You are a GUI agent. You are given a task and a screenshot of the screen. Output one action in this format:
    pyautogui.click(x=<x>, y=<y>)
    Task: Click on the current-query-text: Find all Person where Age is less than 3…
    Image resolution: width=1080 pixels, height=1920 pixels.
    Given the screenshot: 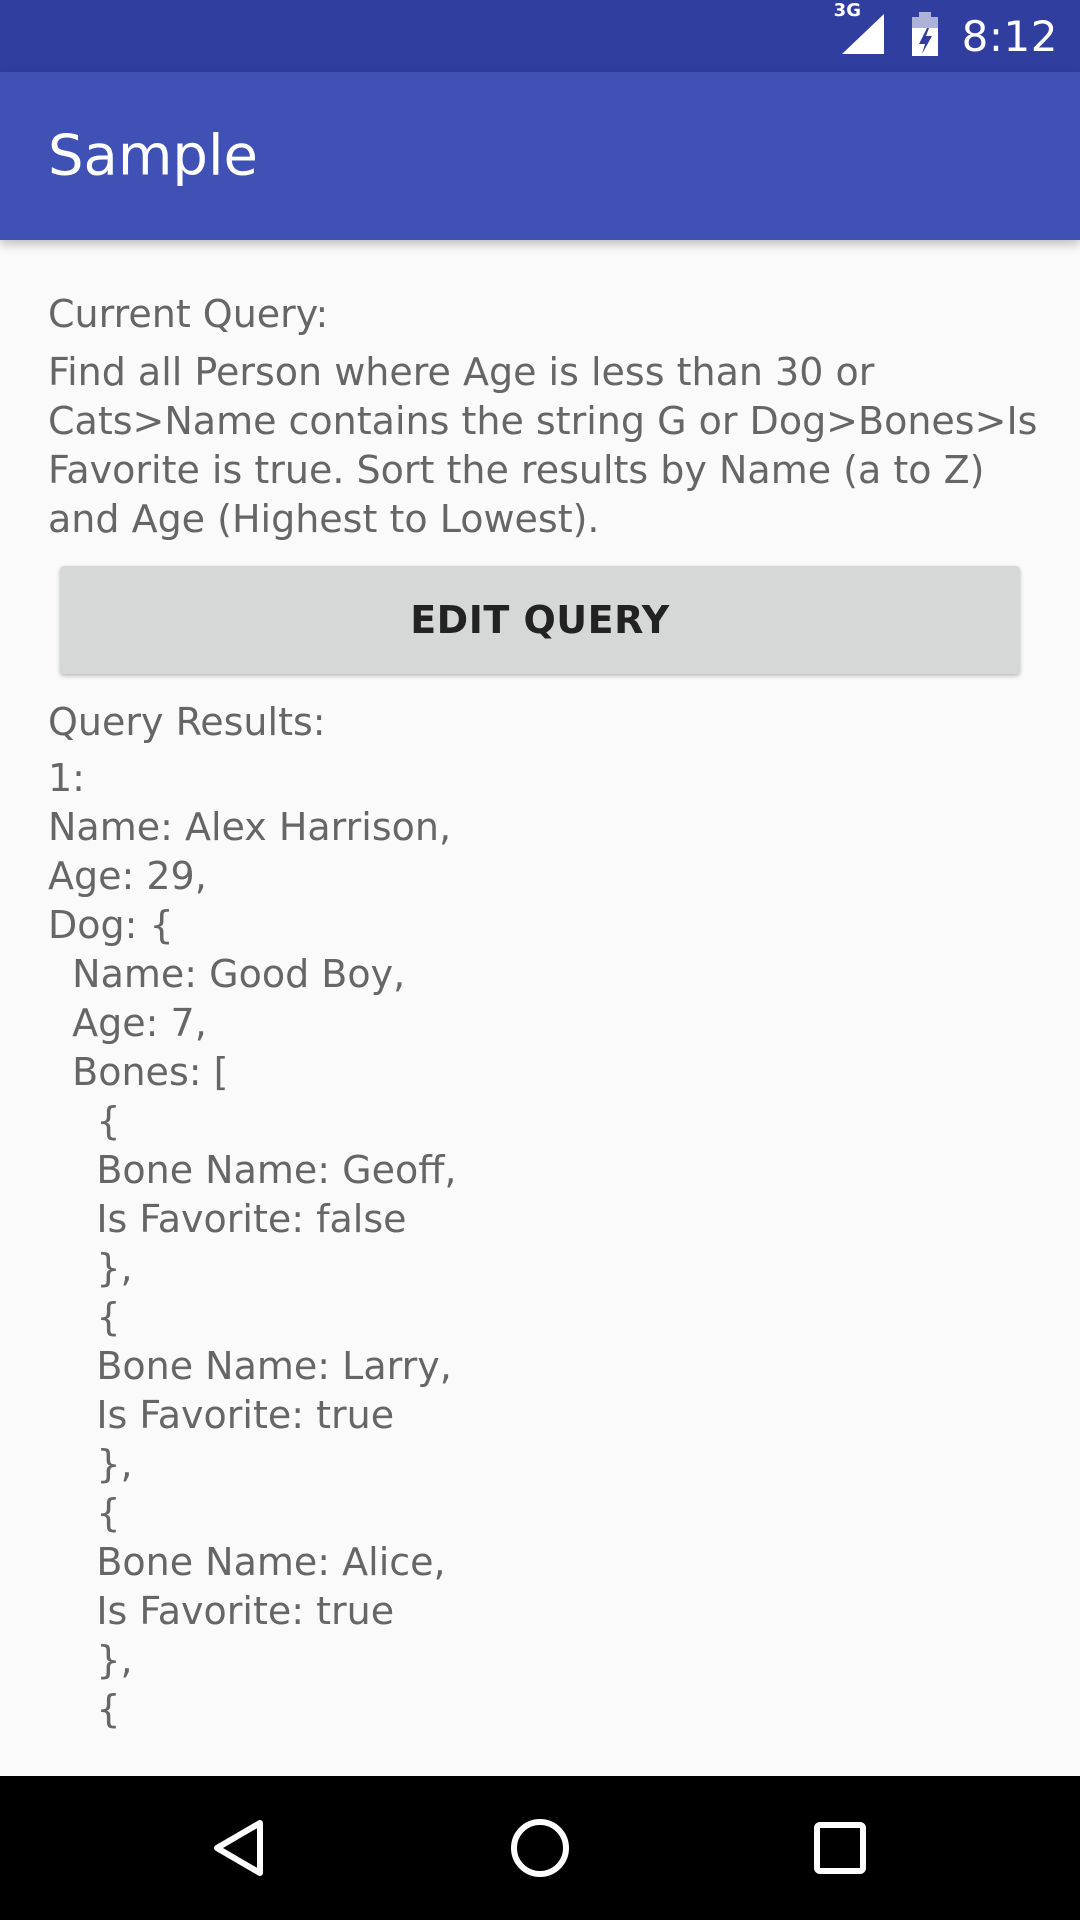 What is the action you would take?
    pyautogui.click(x=549, y=445)
    